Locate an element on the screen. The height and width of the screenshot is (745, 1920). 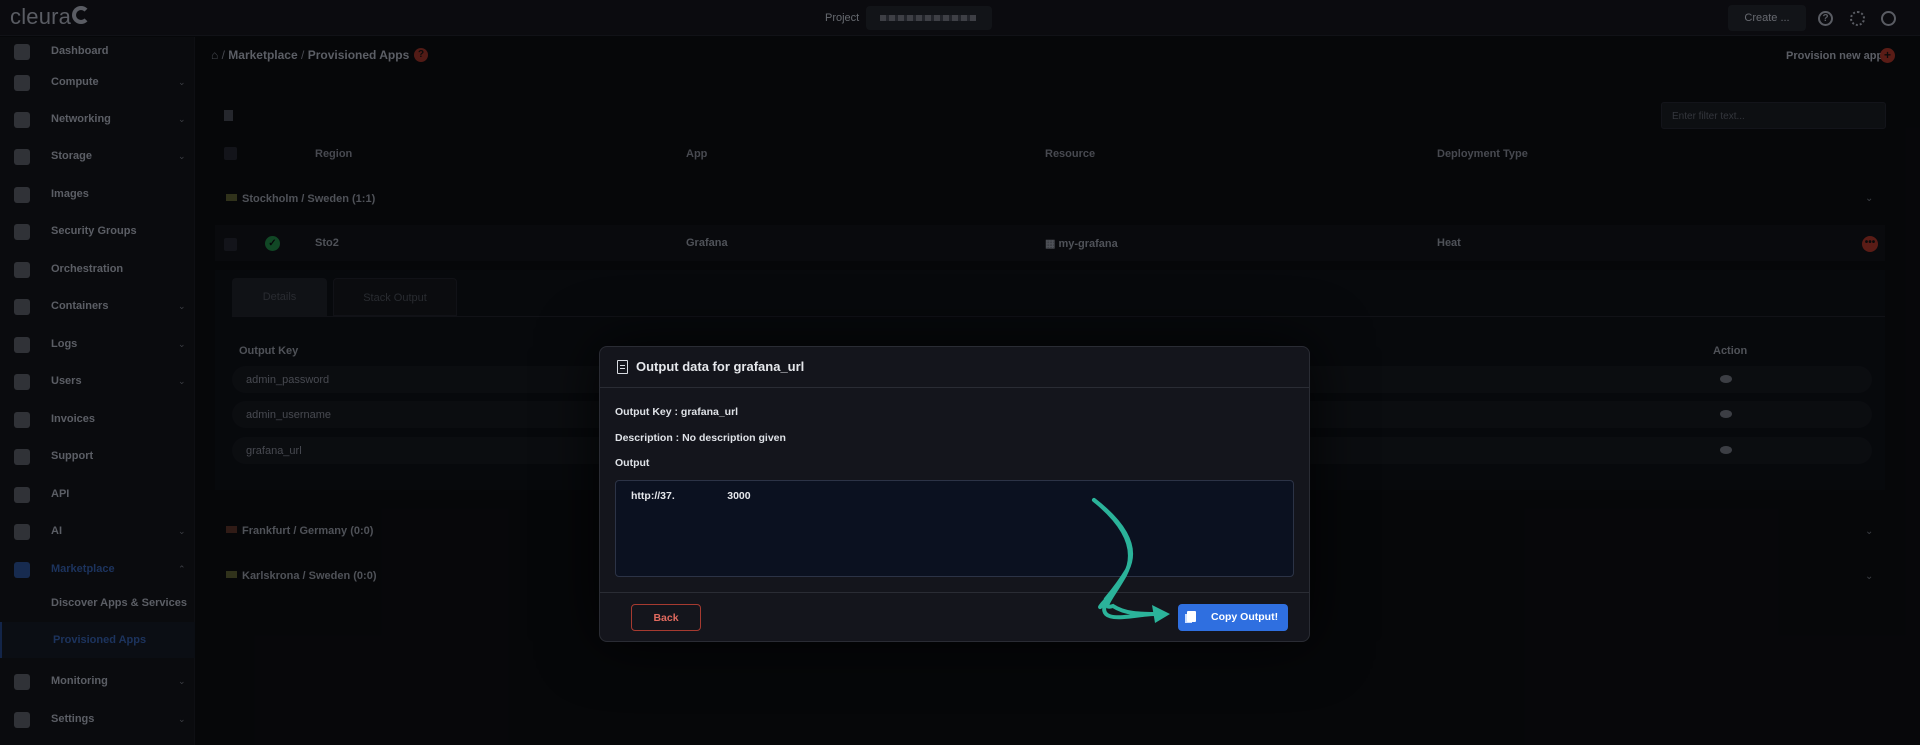
copy-output-label: Copy Output! is located at coordinates (1245, 617).